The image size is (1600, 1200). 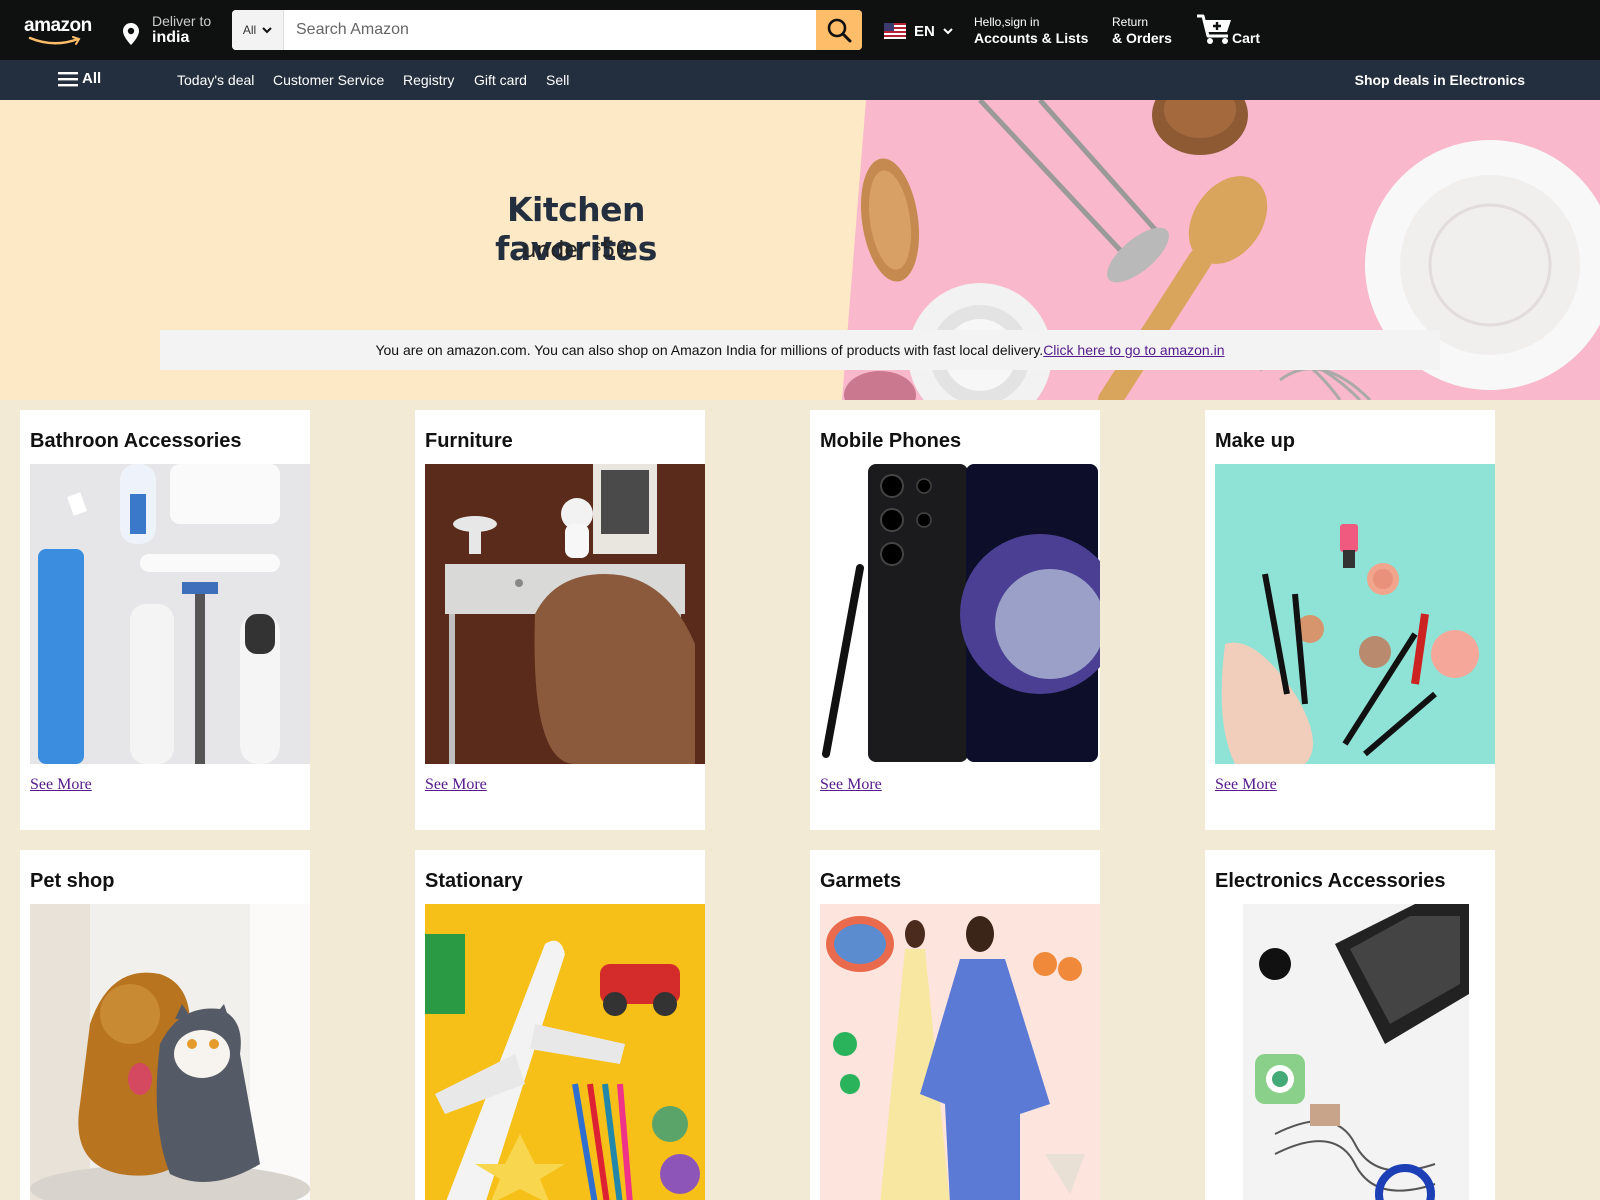 I want to click on amazon-in-link: Click here to go to amazon.in, so click(x=1133, y=350).